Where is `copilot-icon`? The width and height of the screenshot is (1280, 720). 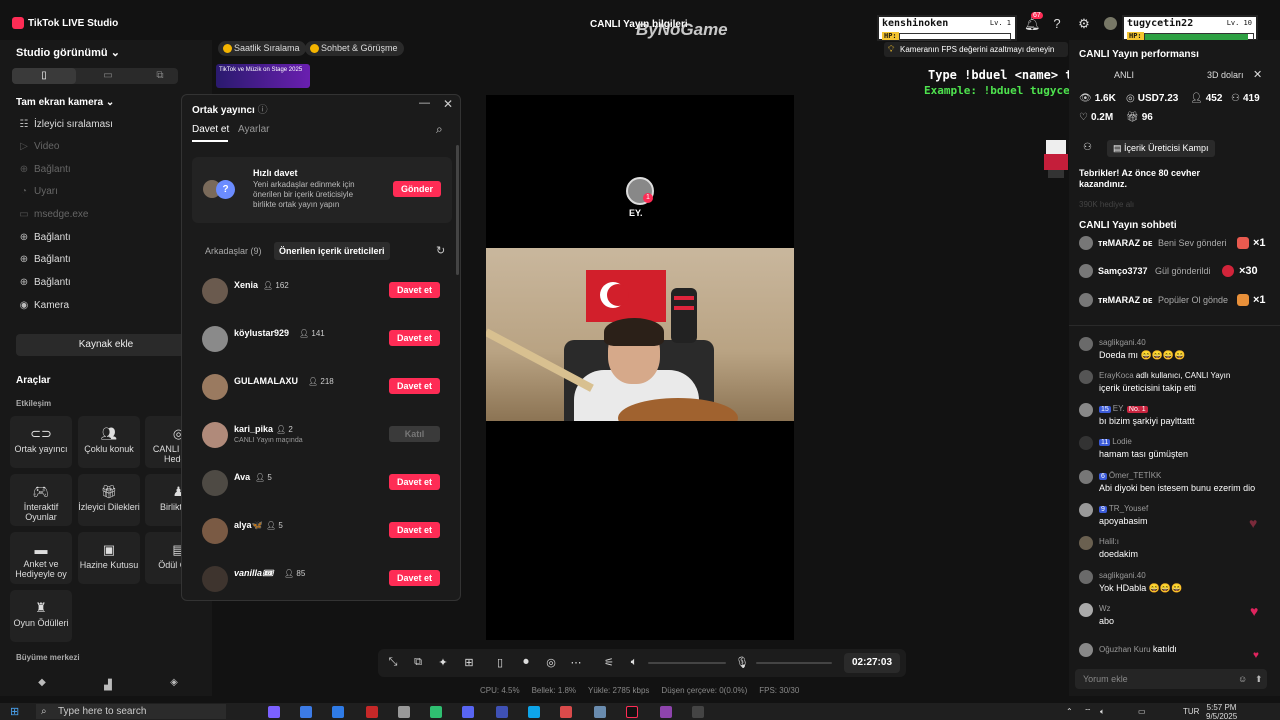 copilot-icon is located at coordinates (274, 712).